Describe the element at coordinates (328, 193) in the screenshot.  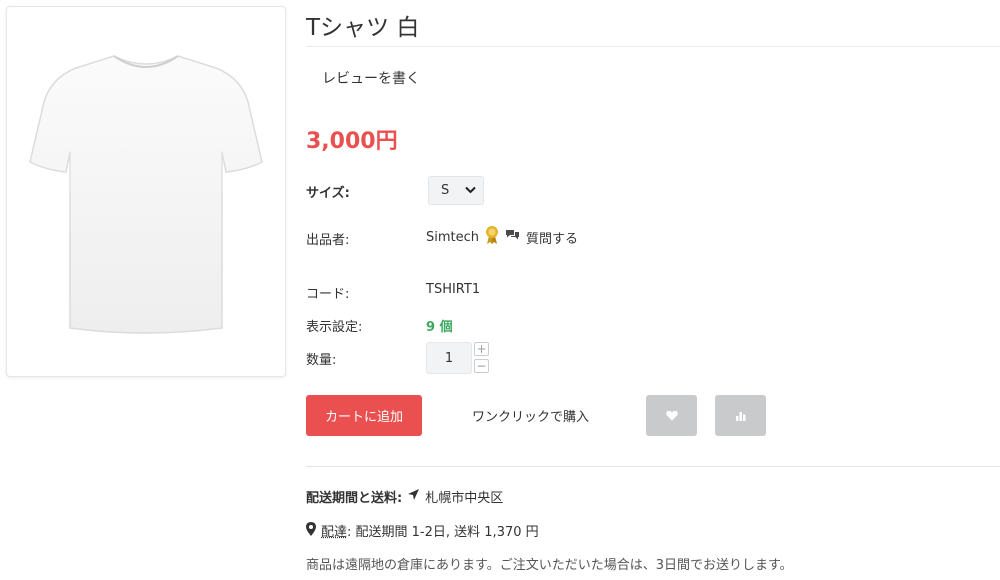
I see `size-label: サイズ:` at that location.